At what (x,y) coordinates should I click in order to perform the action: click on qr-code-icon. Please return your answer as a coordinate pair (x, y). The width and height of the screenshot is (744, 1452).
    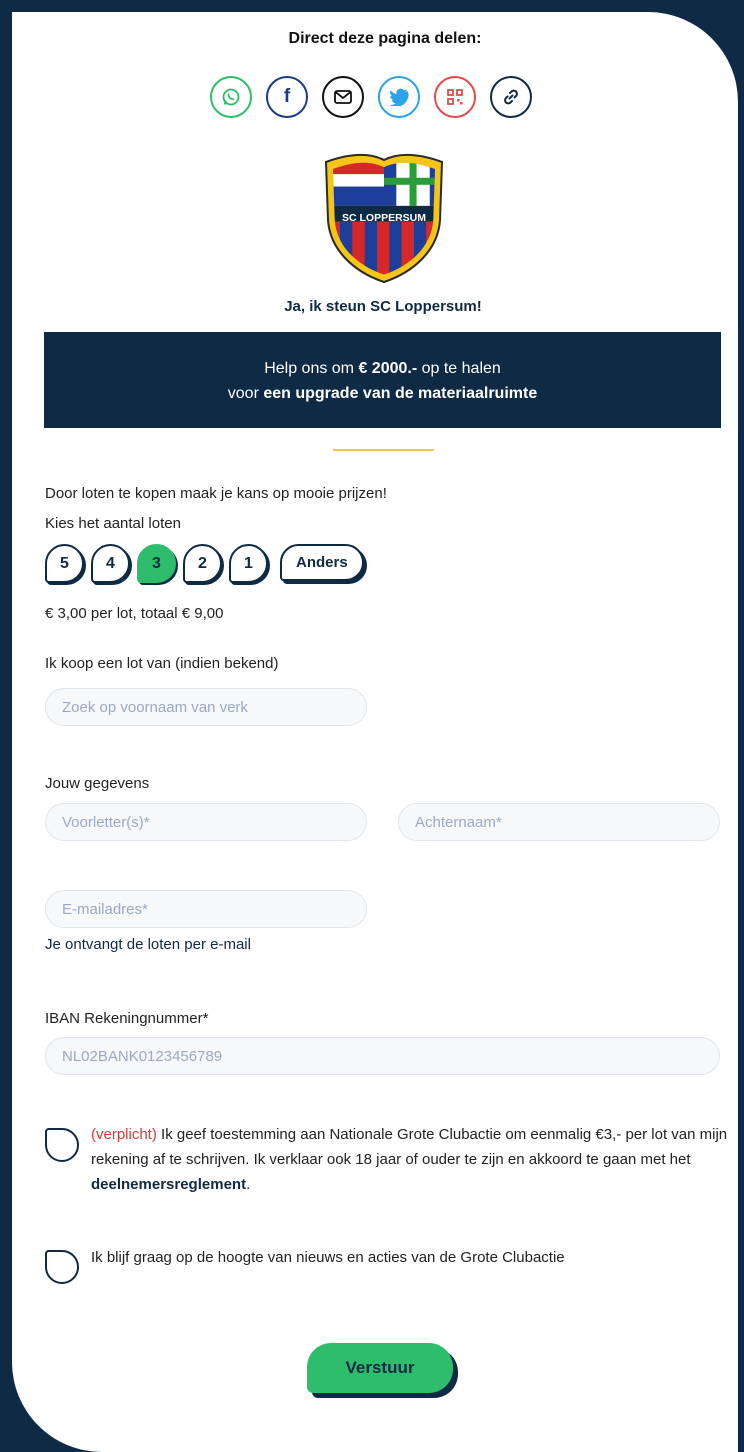
    Looking at the image, I should click on (455, 97).